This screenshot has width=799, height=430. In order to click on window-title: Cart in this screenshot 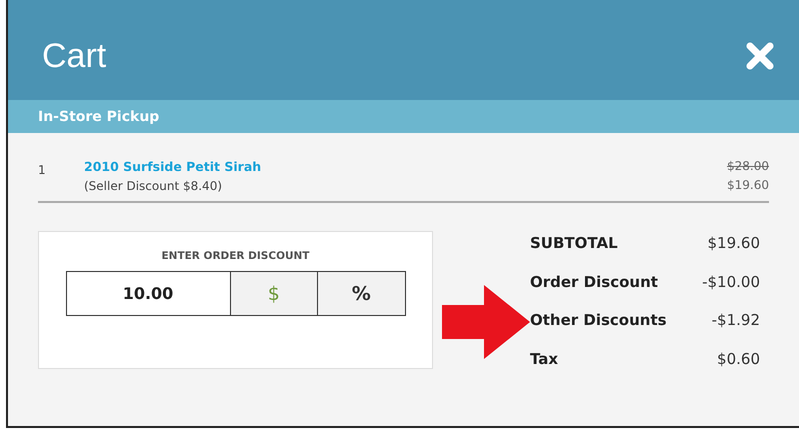, I will do `click(74, 56)`.